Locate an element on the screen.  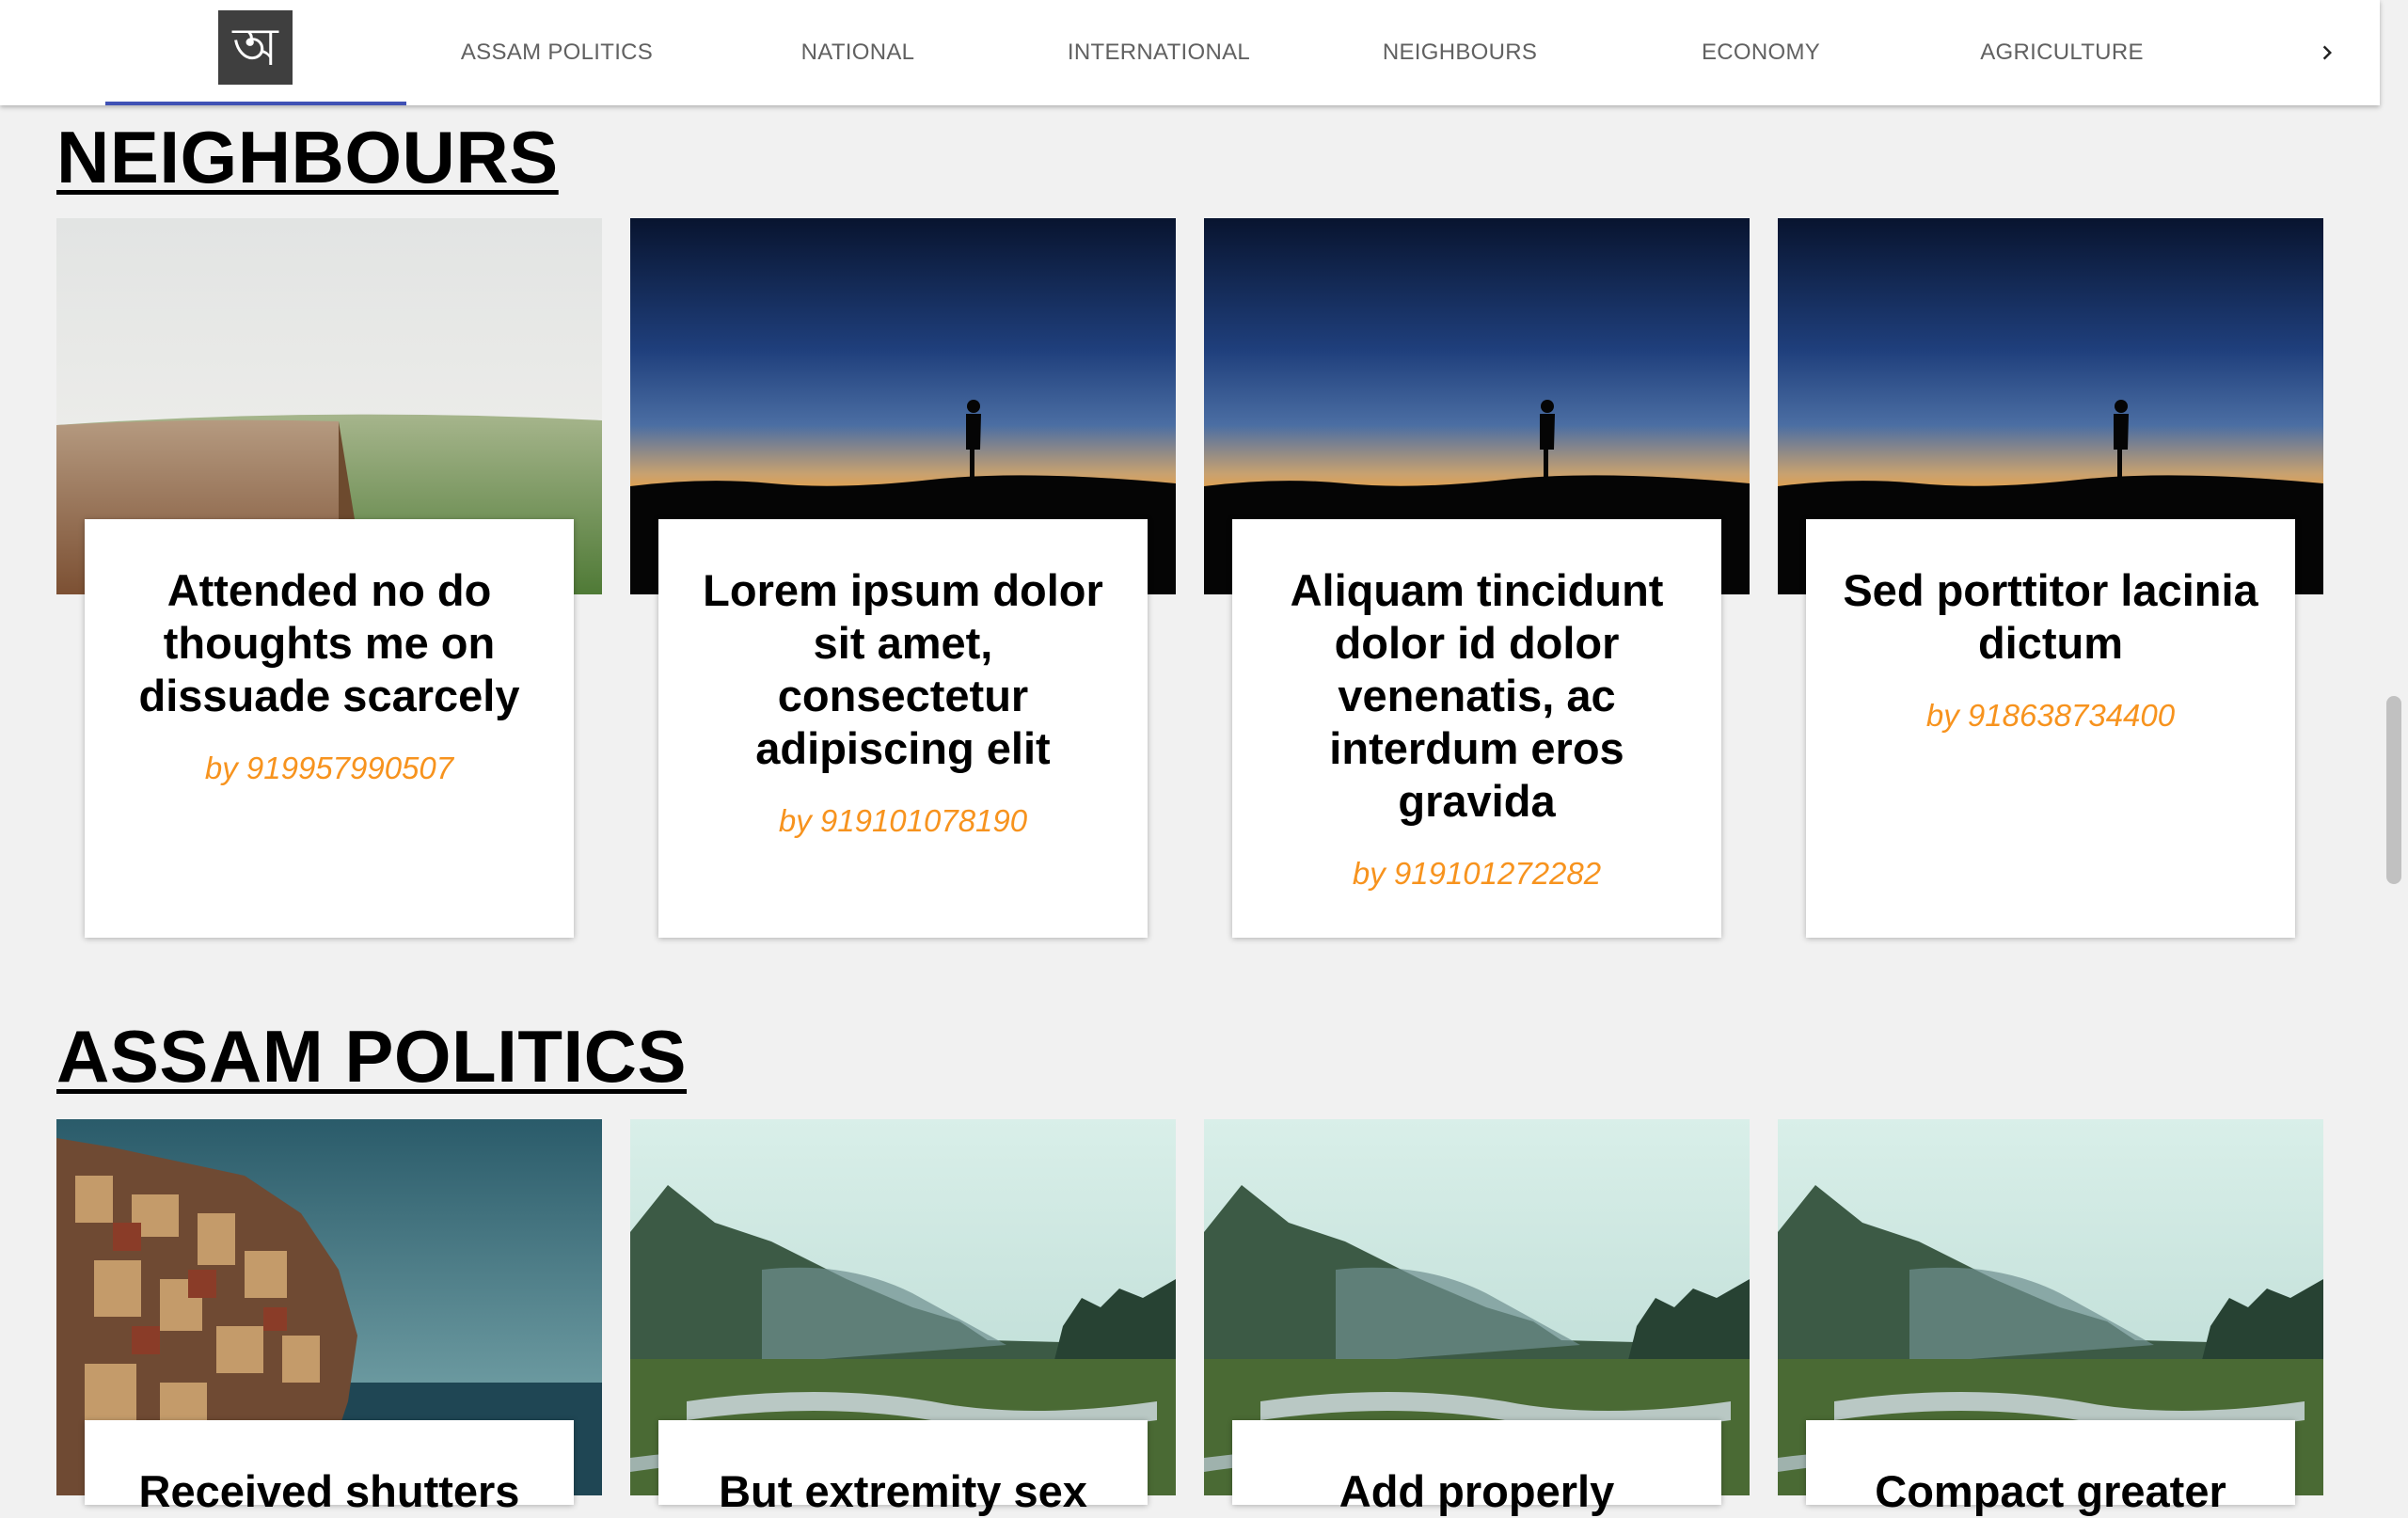
nav-next-button is located at coordinates (2328, 53).